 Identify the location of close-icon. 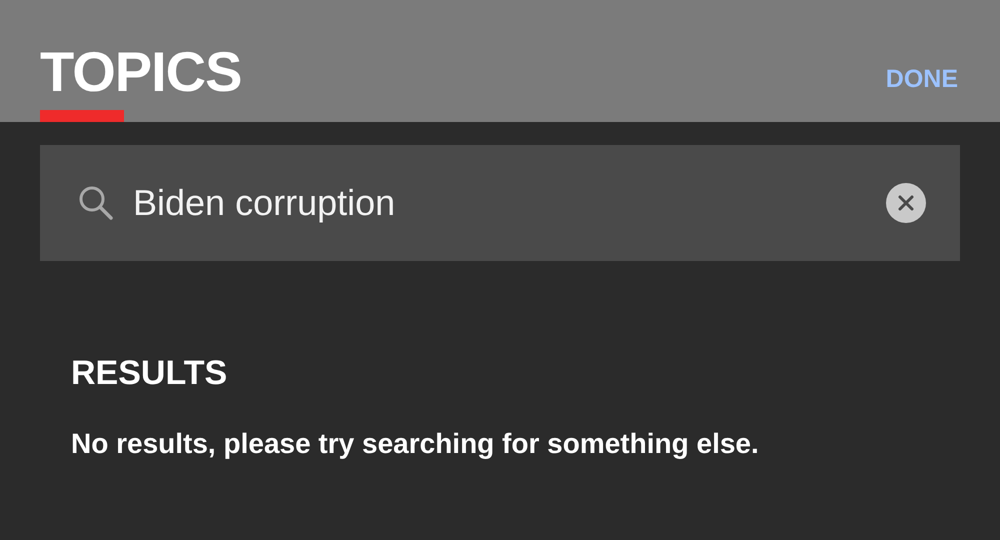
(906, 203).